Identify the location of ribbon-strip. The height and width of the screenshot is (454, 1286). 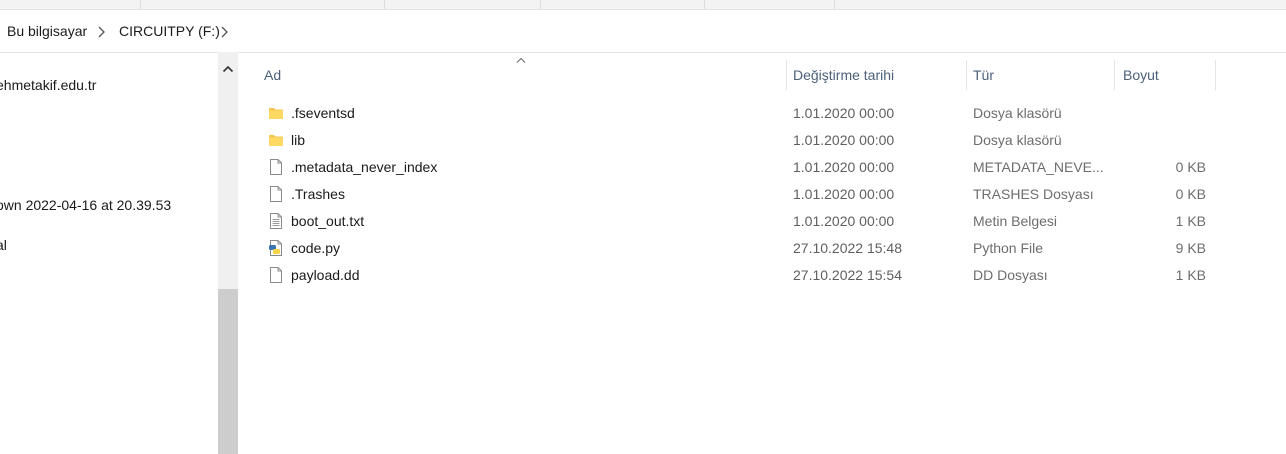
(643, 5).